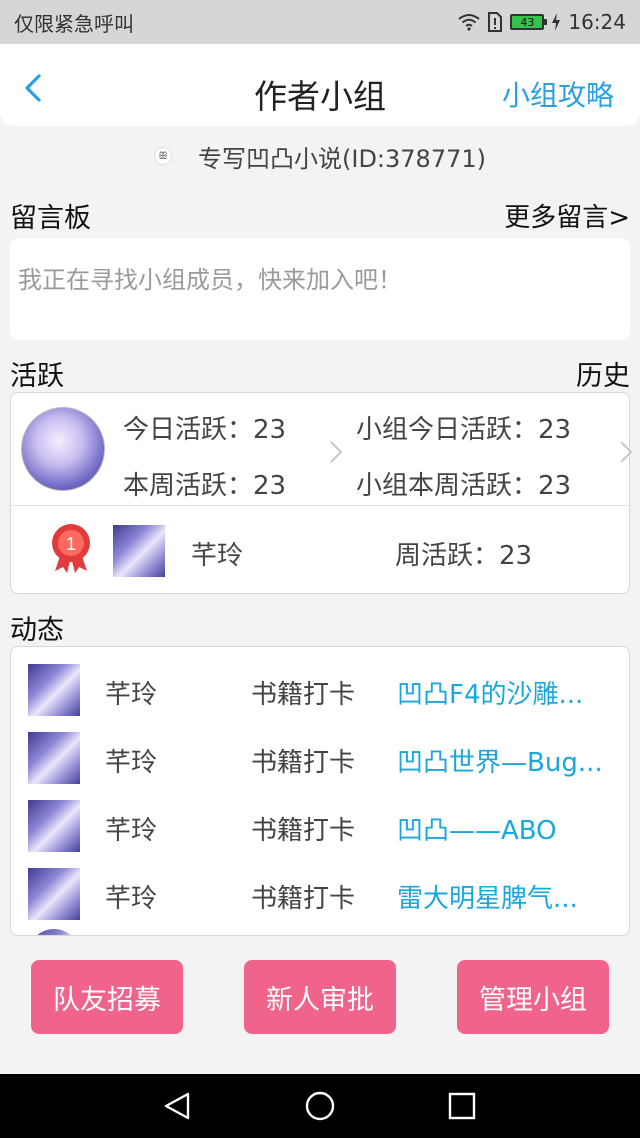 This screenshot has height=1138, width=640. What do you see at coordinates (320, 505) in the screenshot?
I see `divider` at bounding box center [320, 505].